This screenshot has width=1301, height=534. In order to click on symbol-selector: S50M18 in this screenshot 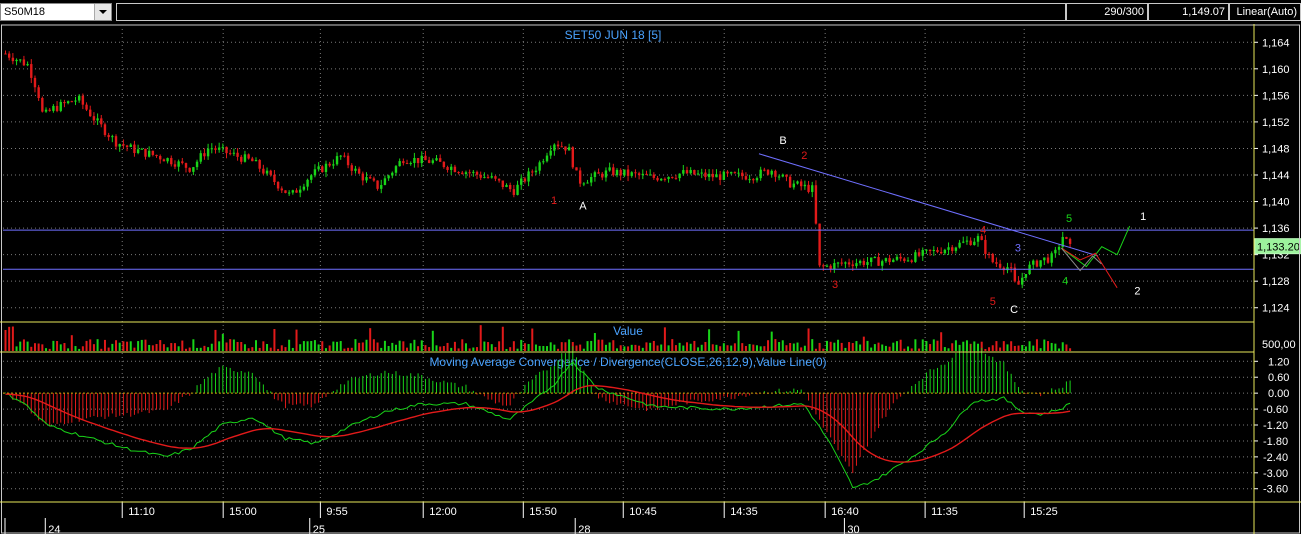, I will do `click(56, 12)`.